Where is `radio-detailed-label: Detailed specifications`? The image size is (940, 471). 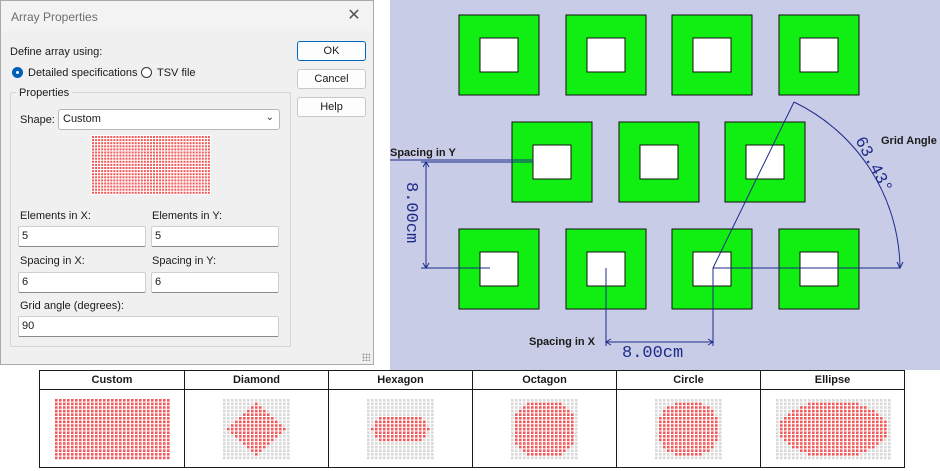
radio-detailed-label: Detailed specifications is located at coordinates (82, 73).